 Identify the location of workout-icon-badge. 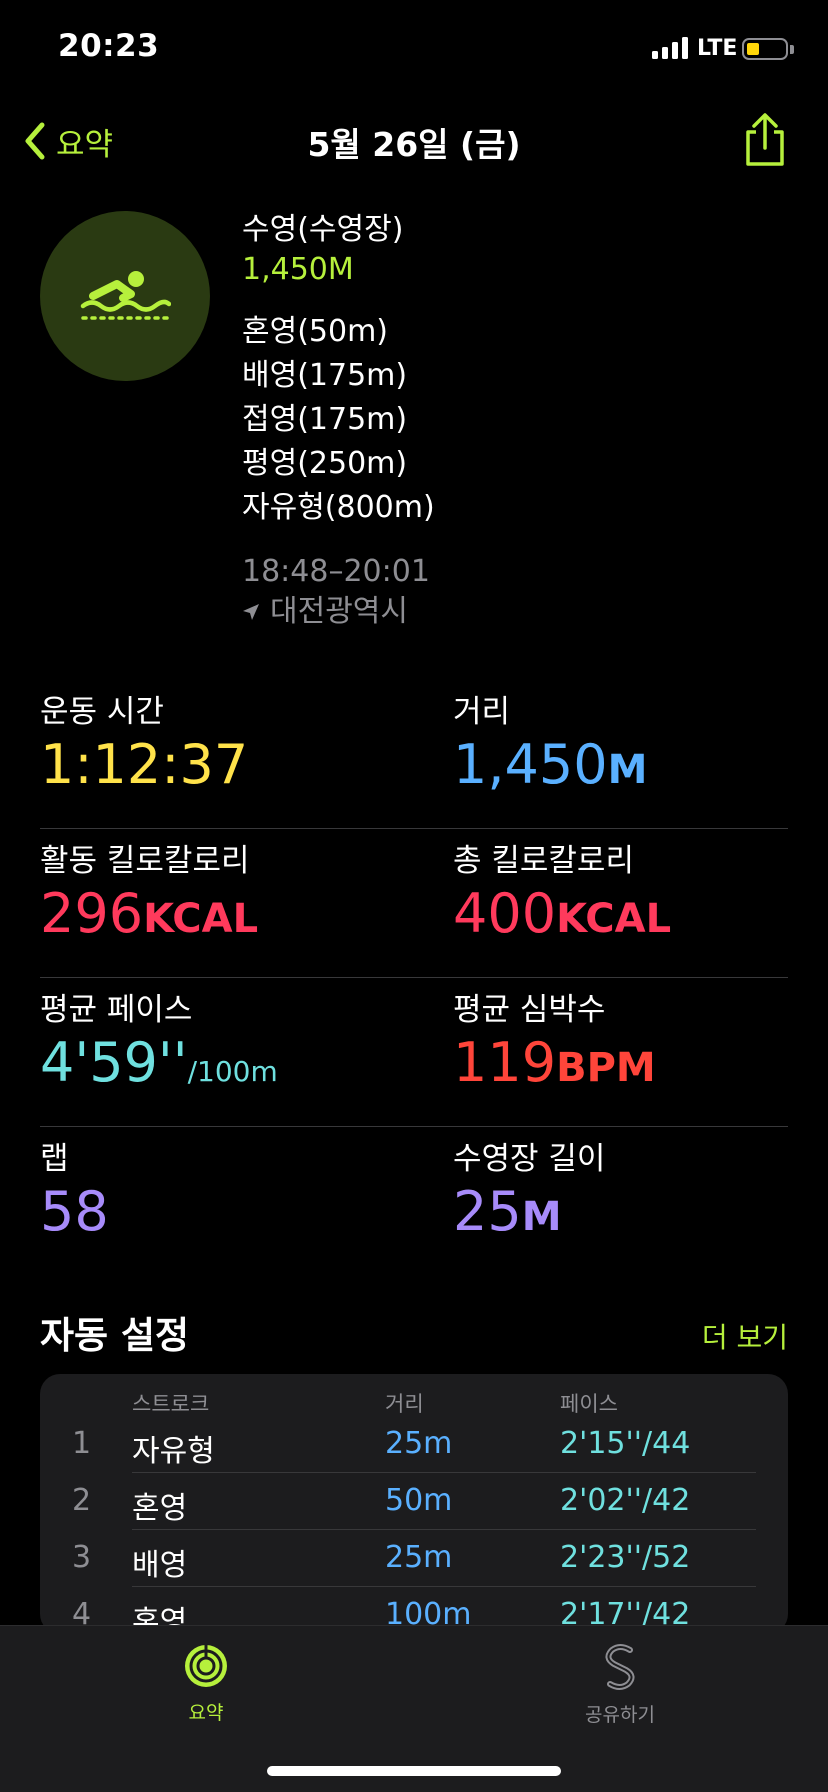
(125, 296).